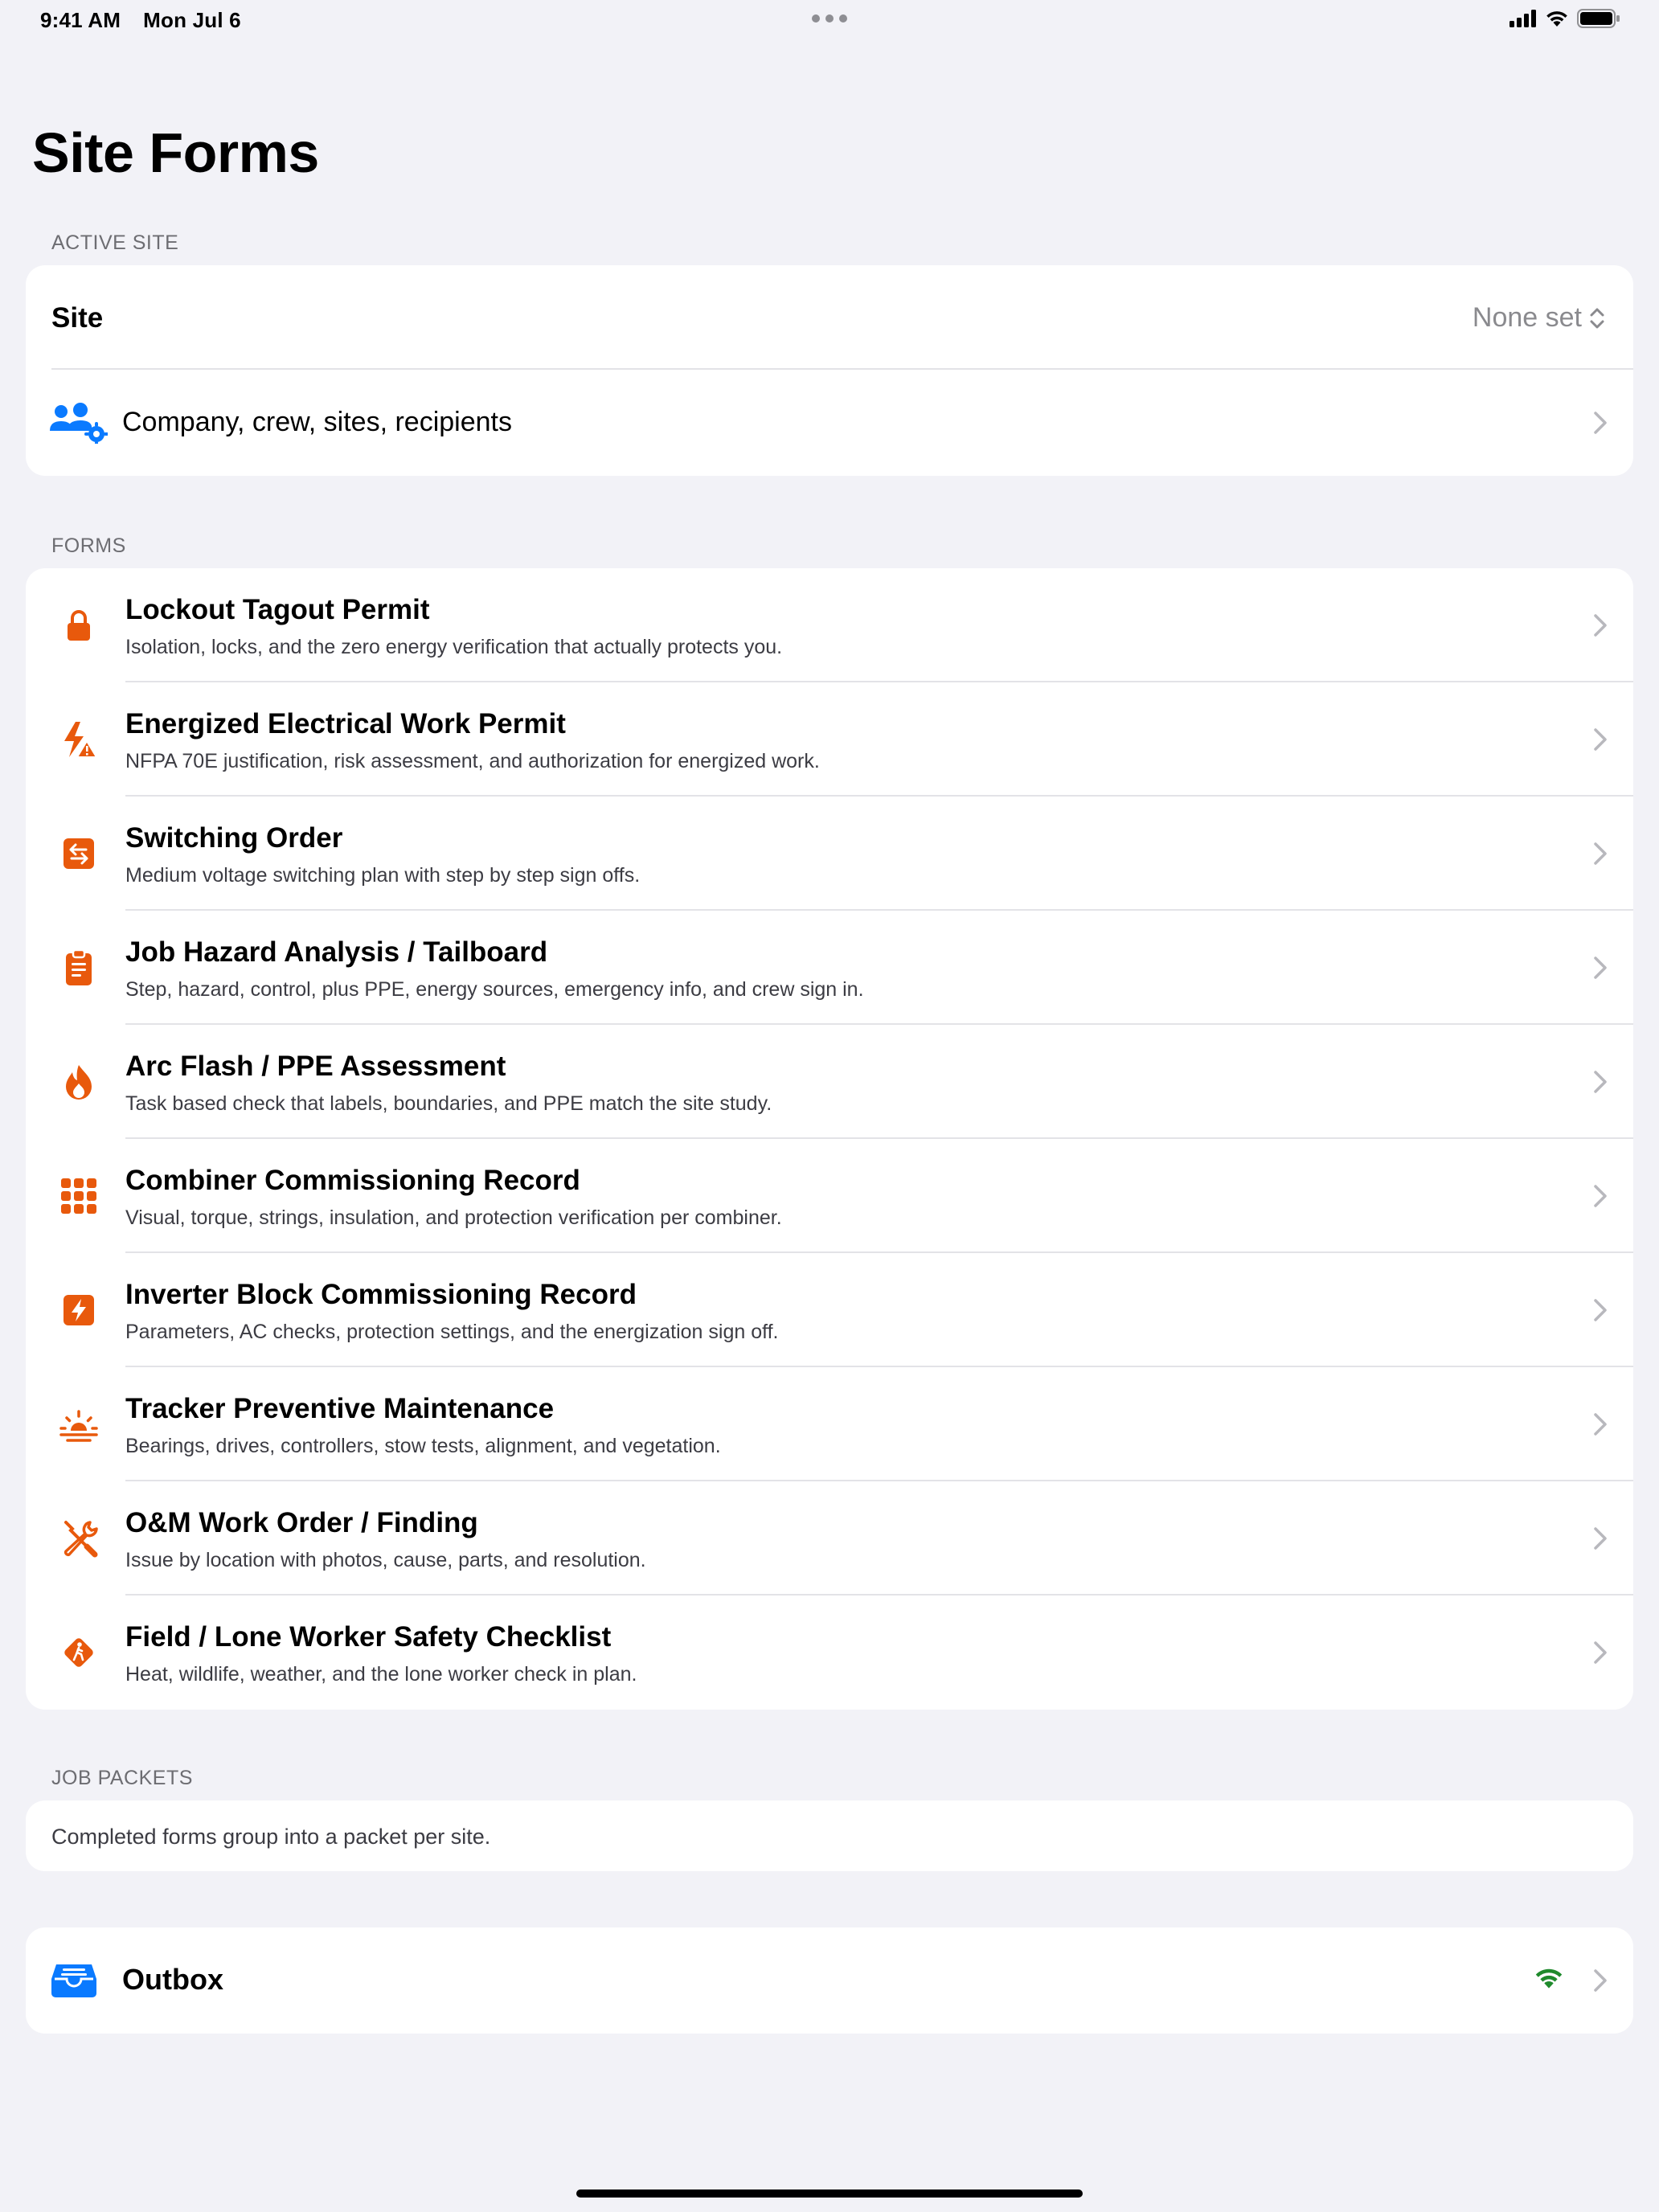 This screenshot has height=2212, width=1659. I want to click on home-indicator, so click(829, 2193).